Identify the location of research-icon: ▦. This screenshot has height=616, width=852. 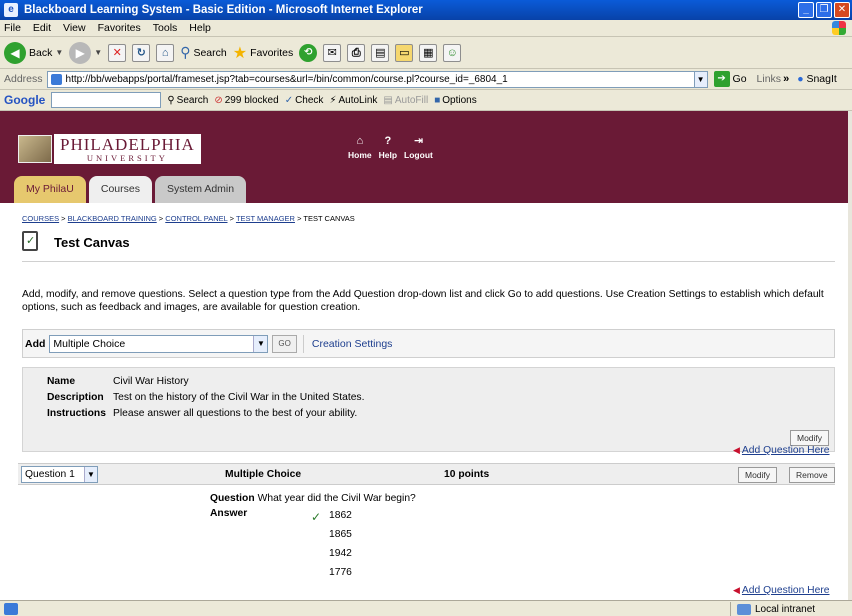
(428, 52).